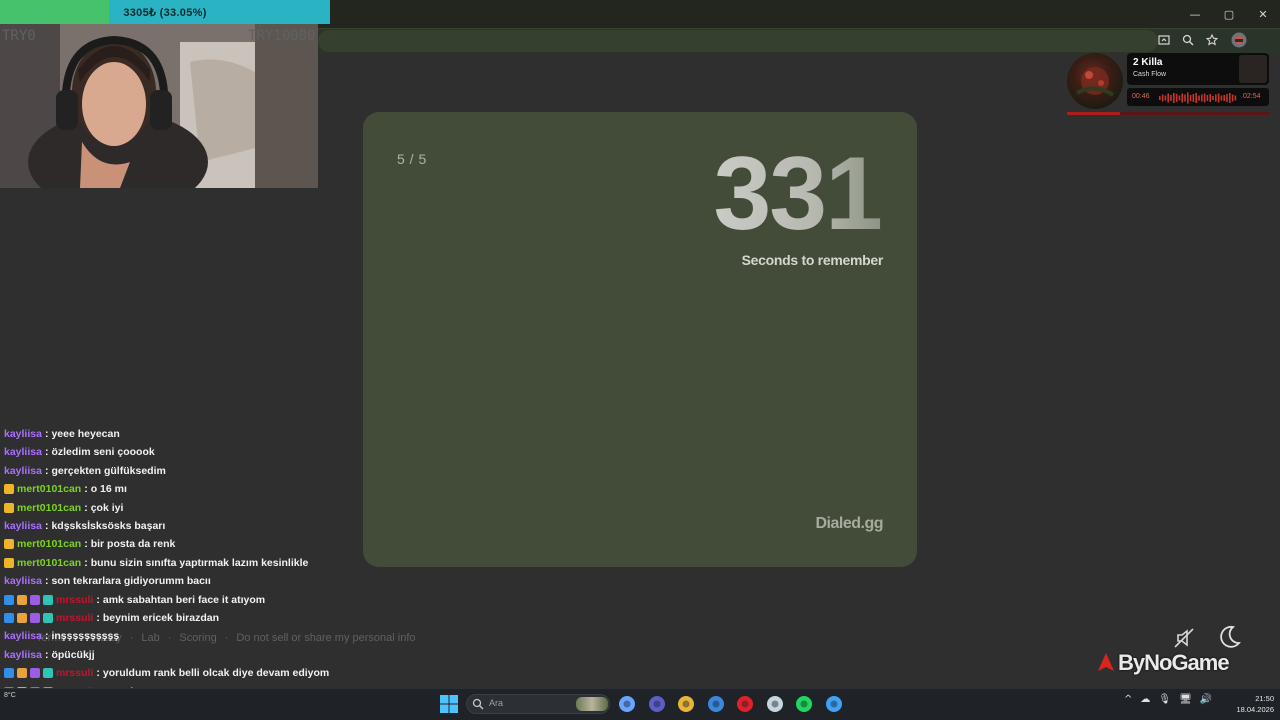 Image resolution: width=1280 pixels, height=720 pixels. Describe the element at coordinates (85, 636) in the screenshot. I see `chat-text: inşşşşşşşşşş` at that location.